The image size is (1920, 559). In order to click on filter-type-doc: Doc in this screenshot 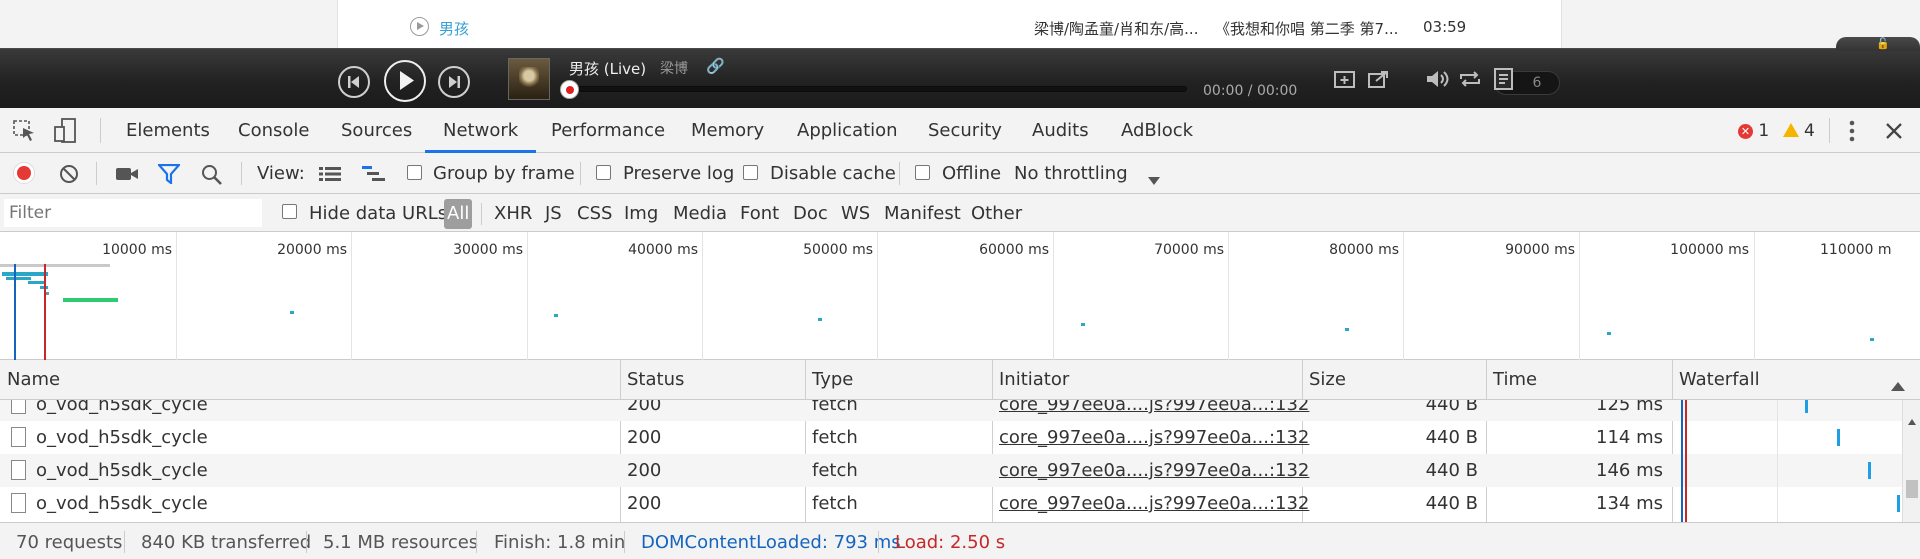, I will do `click(810, 213)`.